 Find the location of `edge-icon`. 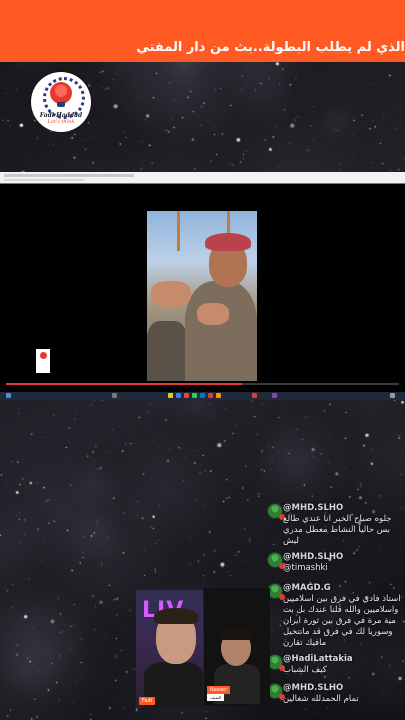

edge-icon is located at coordinates (178, 395).